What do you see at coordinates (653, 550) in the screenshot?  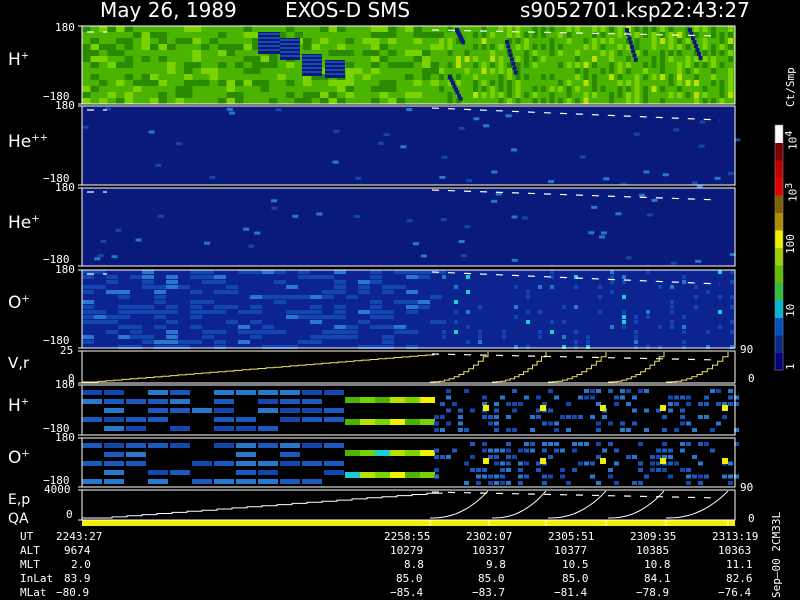 I see `footer-c5-alt: 10385` at bounding box center [653, 550].